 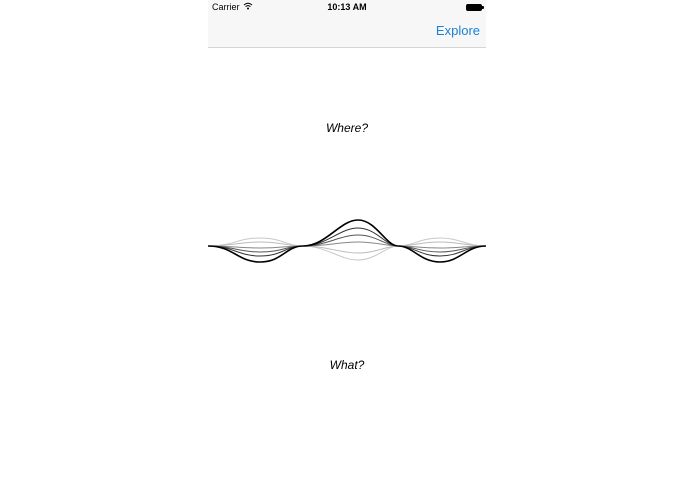 What do you see at coordinates (347, 32) in the screenshot?
I see `navigation-bar: Explore` at bounding box center [347, 32].